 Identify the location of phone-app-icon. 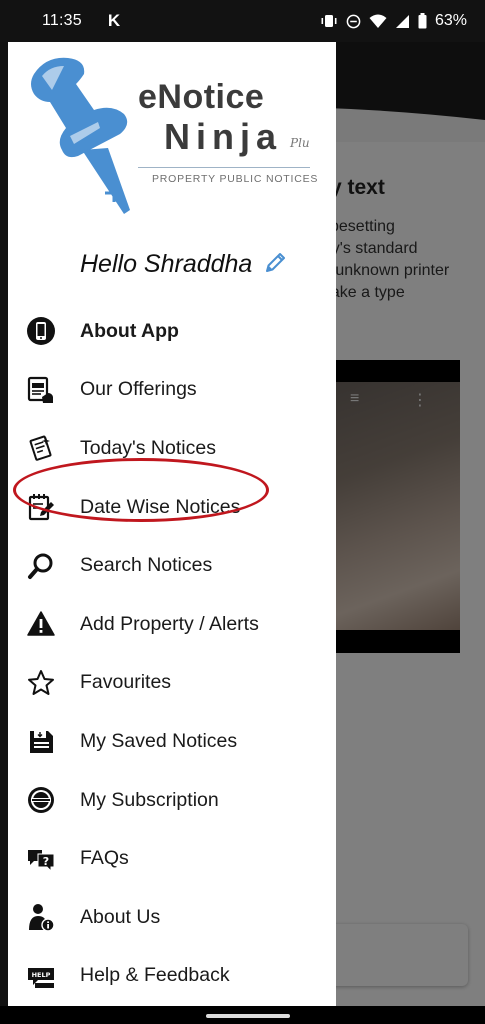
(41, 331).